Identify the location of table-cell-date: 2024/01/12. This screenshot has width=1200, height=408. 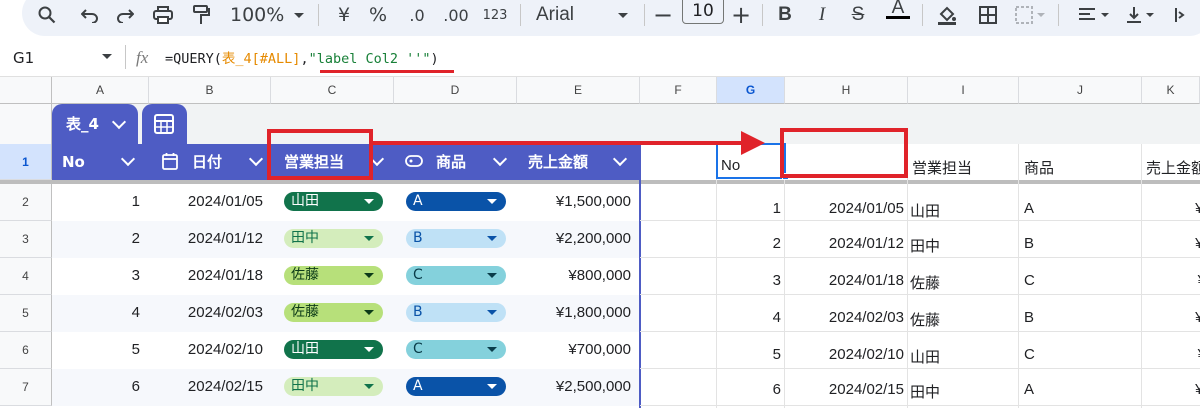
(206, 238).